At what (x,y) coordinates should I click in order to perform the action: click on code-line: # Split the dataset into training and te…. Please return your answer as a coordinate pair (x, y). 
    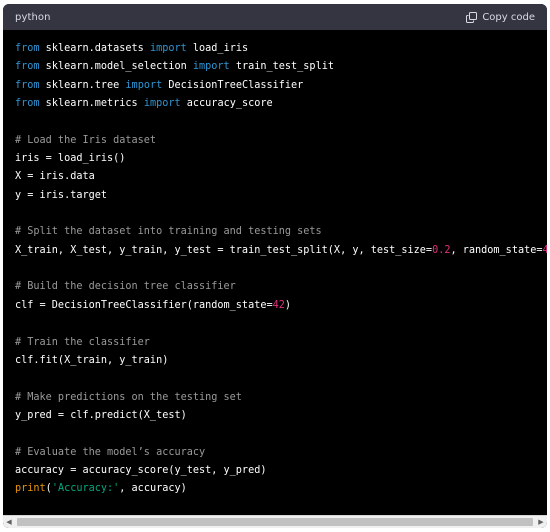
    Looking at the image, I should click on (281, 232).